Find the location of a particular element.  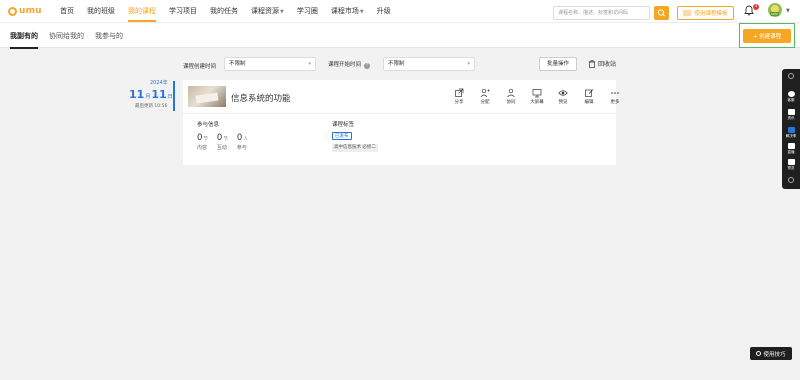

create-course-button: + 创建课程 is located at coordinates (767, 36).